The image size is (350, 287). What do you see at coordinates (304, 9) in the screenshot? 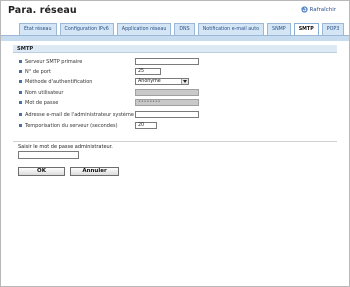
I see `refresh-icon` at bounding box center [304, 9].